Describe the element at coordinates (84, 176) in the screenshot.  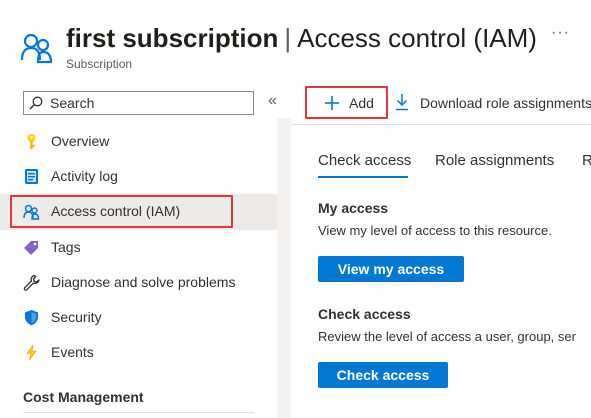
I see `sidebar-item-label: Activity log` at that location.